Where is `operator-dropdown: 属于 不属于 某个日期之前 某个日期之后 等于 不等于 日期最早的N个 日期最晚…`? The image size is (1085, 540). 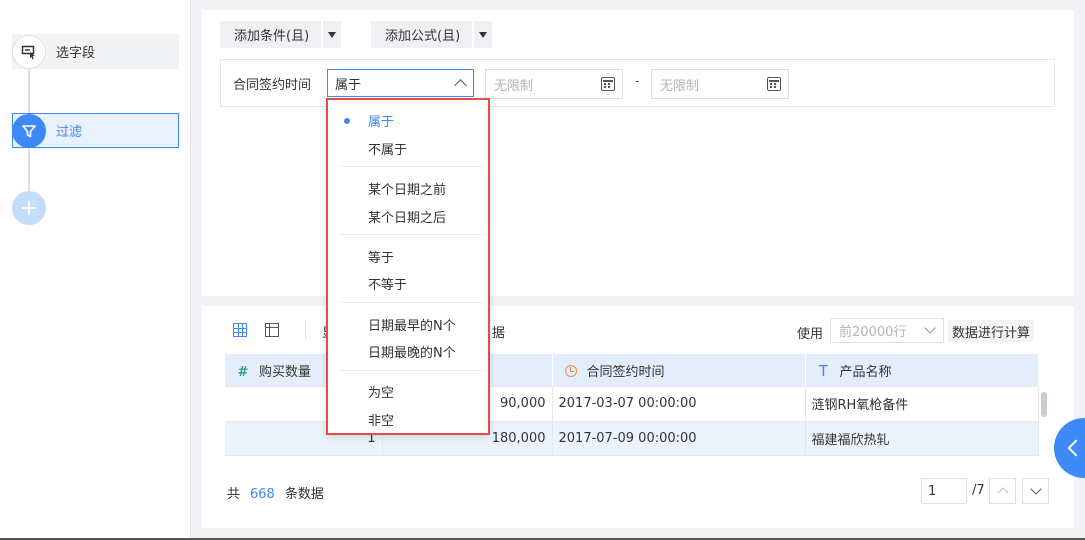 operator-dropdown: 属于 不属于 某个日期之前 某个日期之后 等于 不等于 日期最早的N个 日期最晚… is located at coordinates (408, 266).